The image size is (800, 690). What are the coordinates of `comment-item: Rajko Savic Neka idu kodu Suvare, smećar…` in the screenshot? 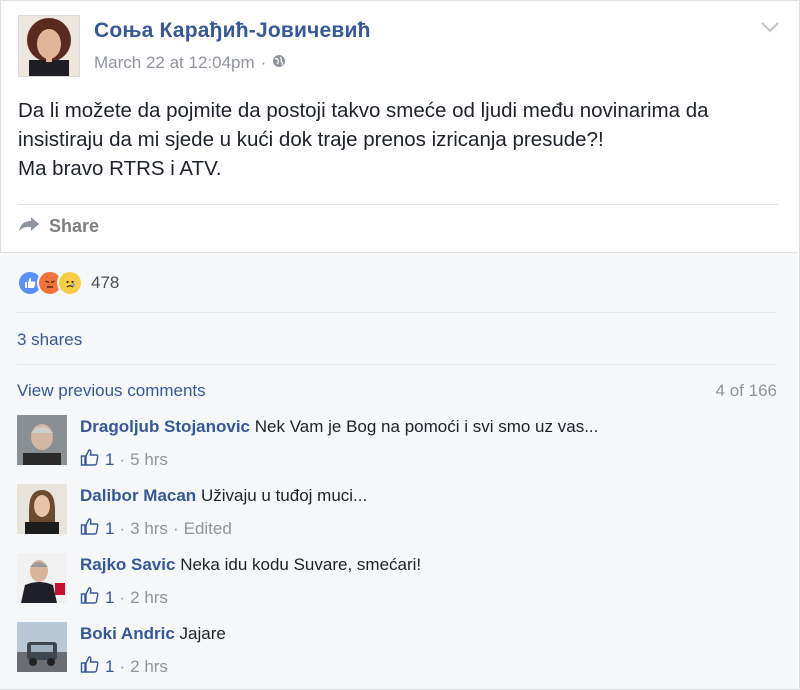 It's located at (402, 583).